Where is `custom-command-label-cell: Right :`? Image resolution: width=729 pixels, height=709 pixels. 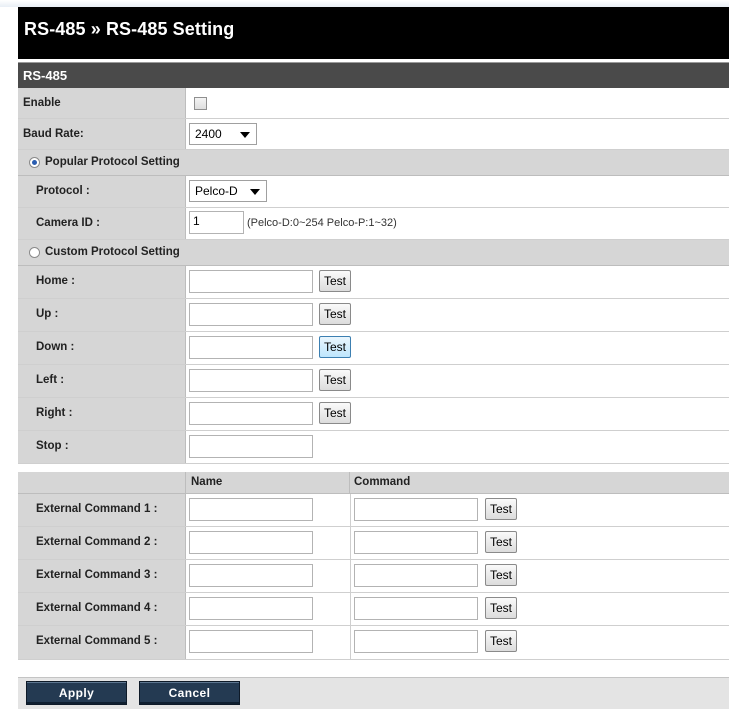
custom-command-label-cell: Right : is located at coordinates (102, 414).